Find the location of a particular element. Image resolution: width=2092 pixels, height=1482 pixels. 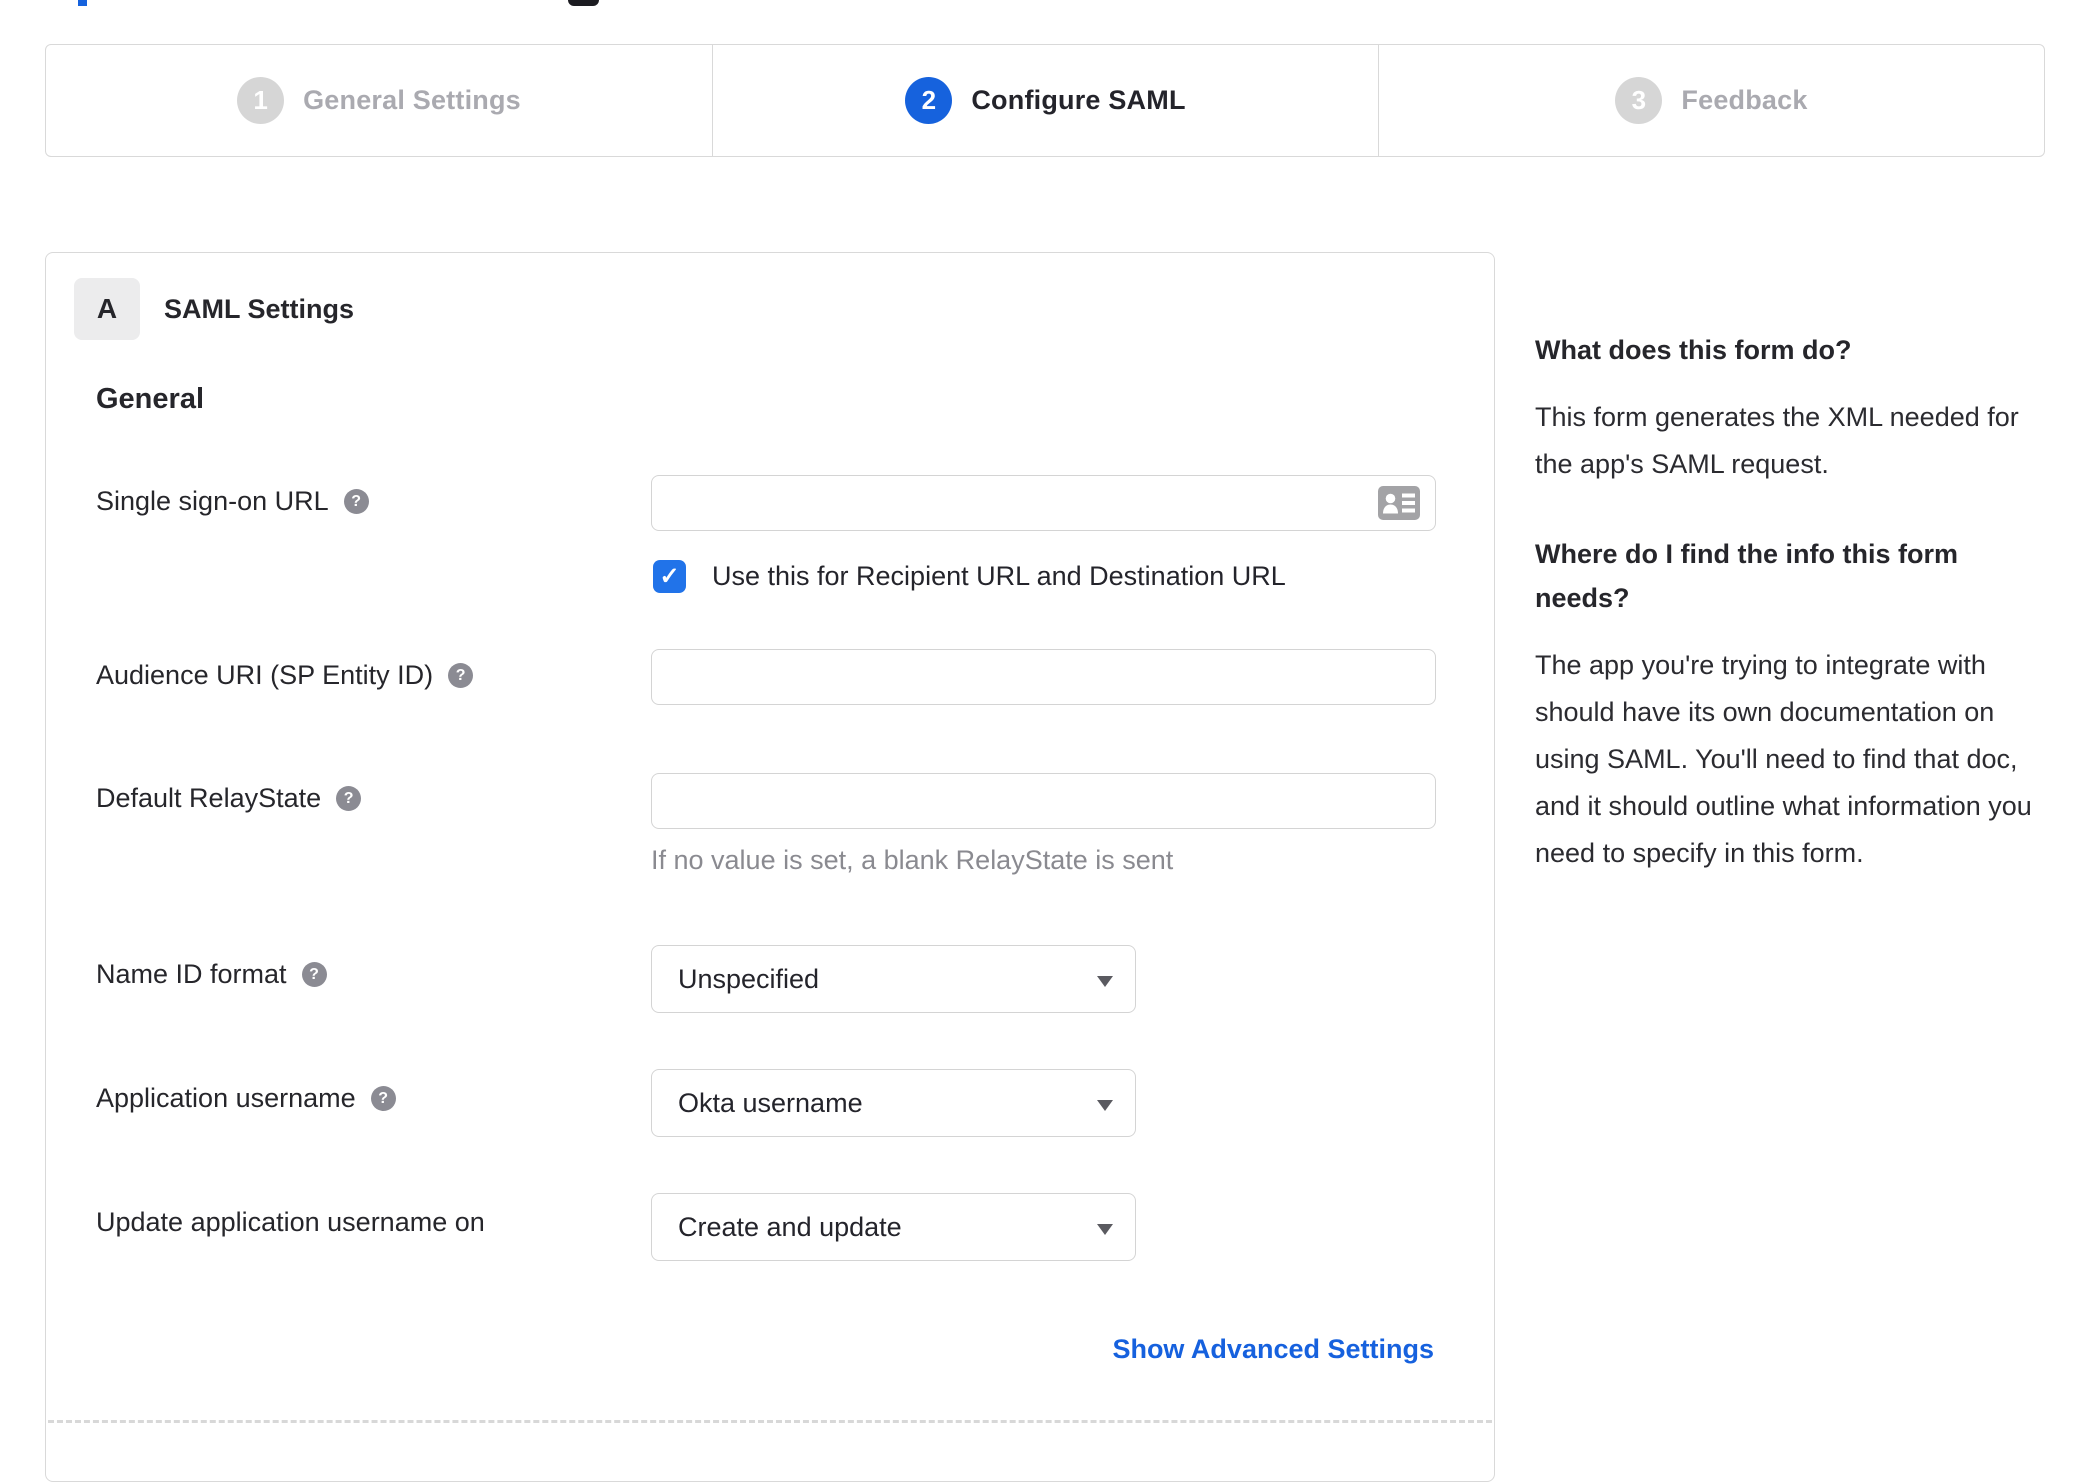

audience-uri-label: Audience URI (SP Entity ID) is located at coordinates (265, 675).